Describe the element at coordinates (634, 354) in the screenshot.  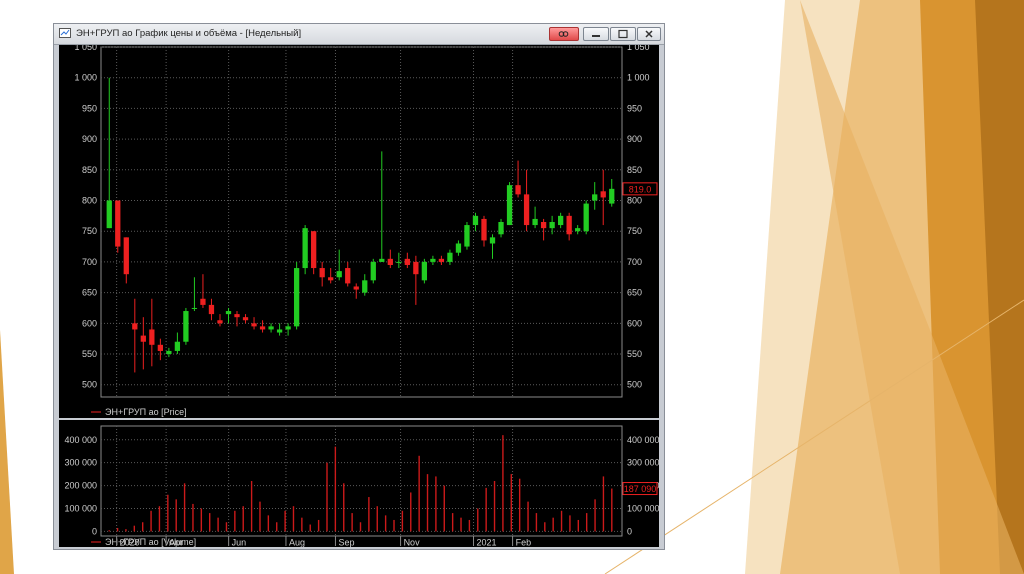
I see `price-tick-label-right: 550` at that location.